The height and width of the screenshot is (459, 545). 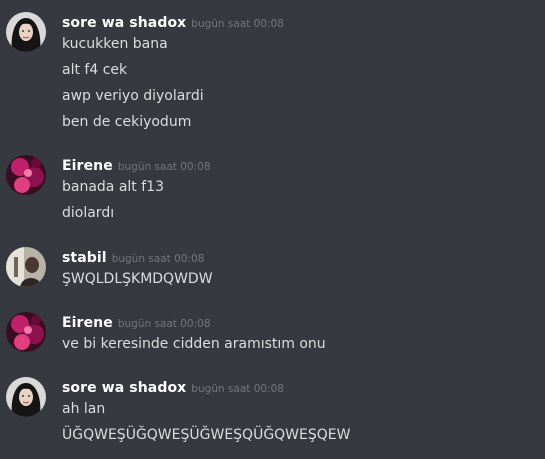 What do you see at coordinates (206, 435) in the screenshot?
I see `message-text: ÜĞQWEŞÜĞQWEŞÜĞWEŞQÜĞQWEŞQEW` at bounding box center [206, 435].